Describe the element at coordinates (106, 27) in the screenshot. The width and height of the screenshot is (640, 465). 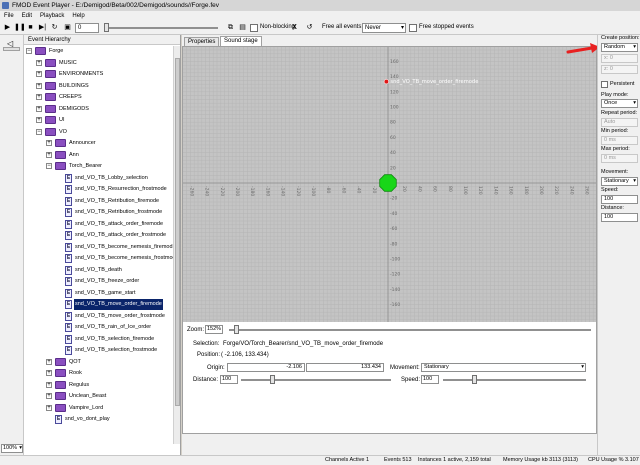
I see `toolbar-slider-thumb` at that location.